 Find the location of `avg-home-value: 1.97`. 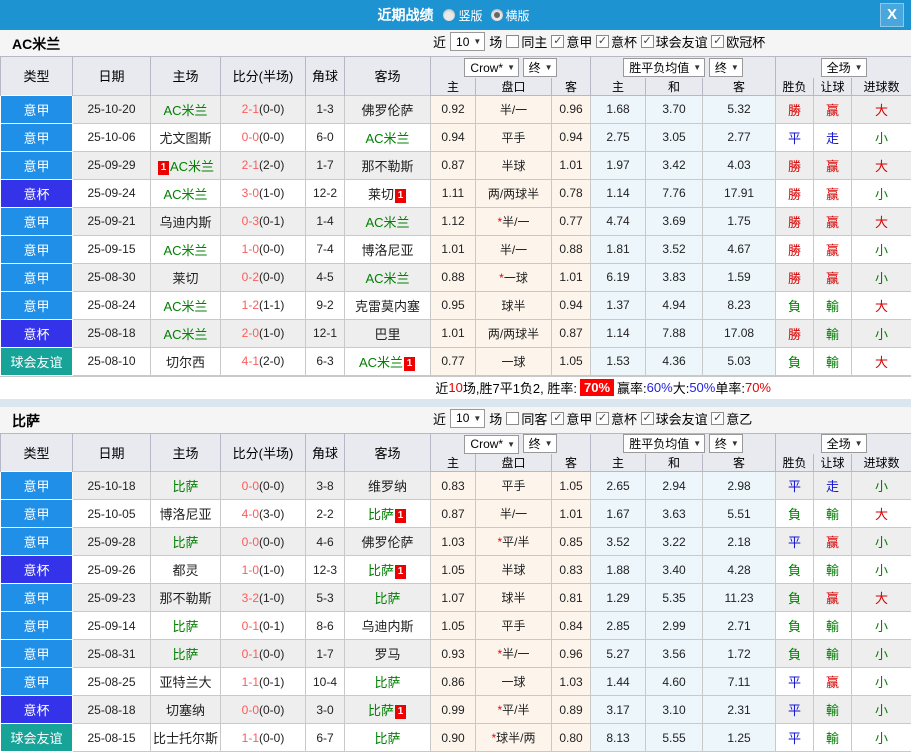

avg-home-value: 1.97 is located at coordinates (618, 165).